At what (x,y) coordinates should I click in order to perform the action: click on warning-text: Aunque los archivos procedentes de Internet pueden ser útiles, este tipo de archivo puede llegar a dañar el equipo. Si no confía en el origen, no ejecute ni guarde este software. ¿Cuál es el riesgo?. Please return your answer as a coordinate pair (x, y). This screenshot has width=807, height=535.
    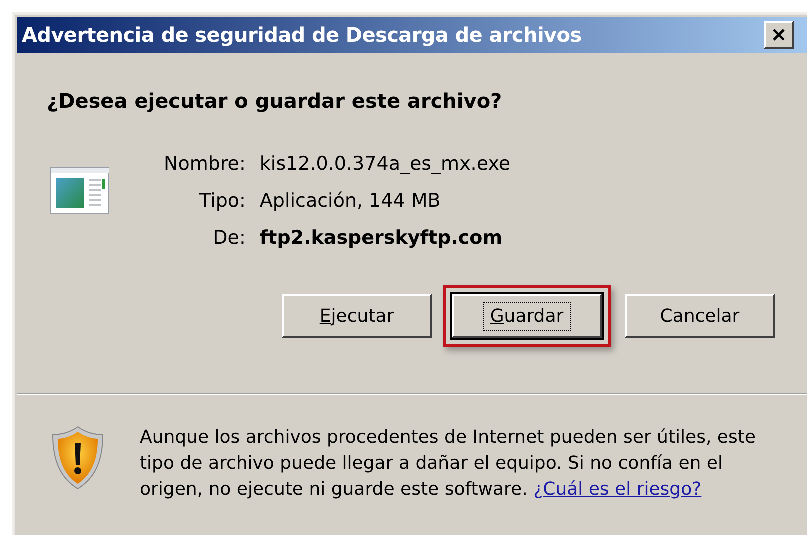
    Looking at the image, I should click on (449, 464).